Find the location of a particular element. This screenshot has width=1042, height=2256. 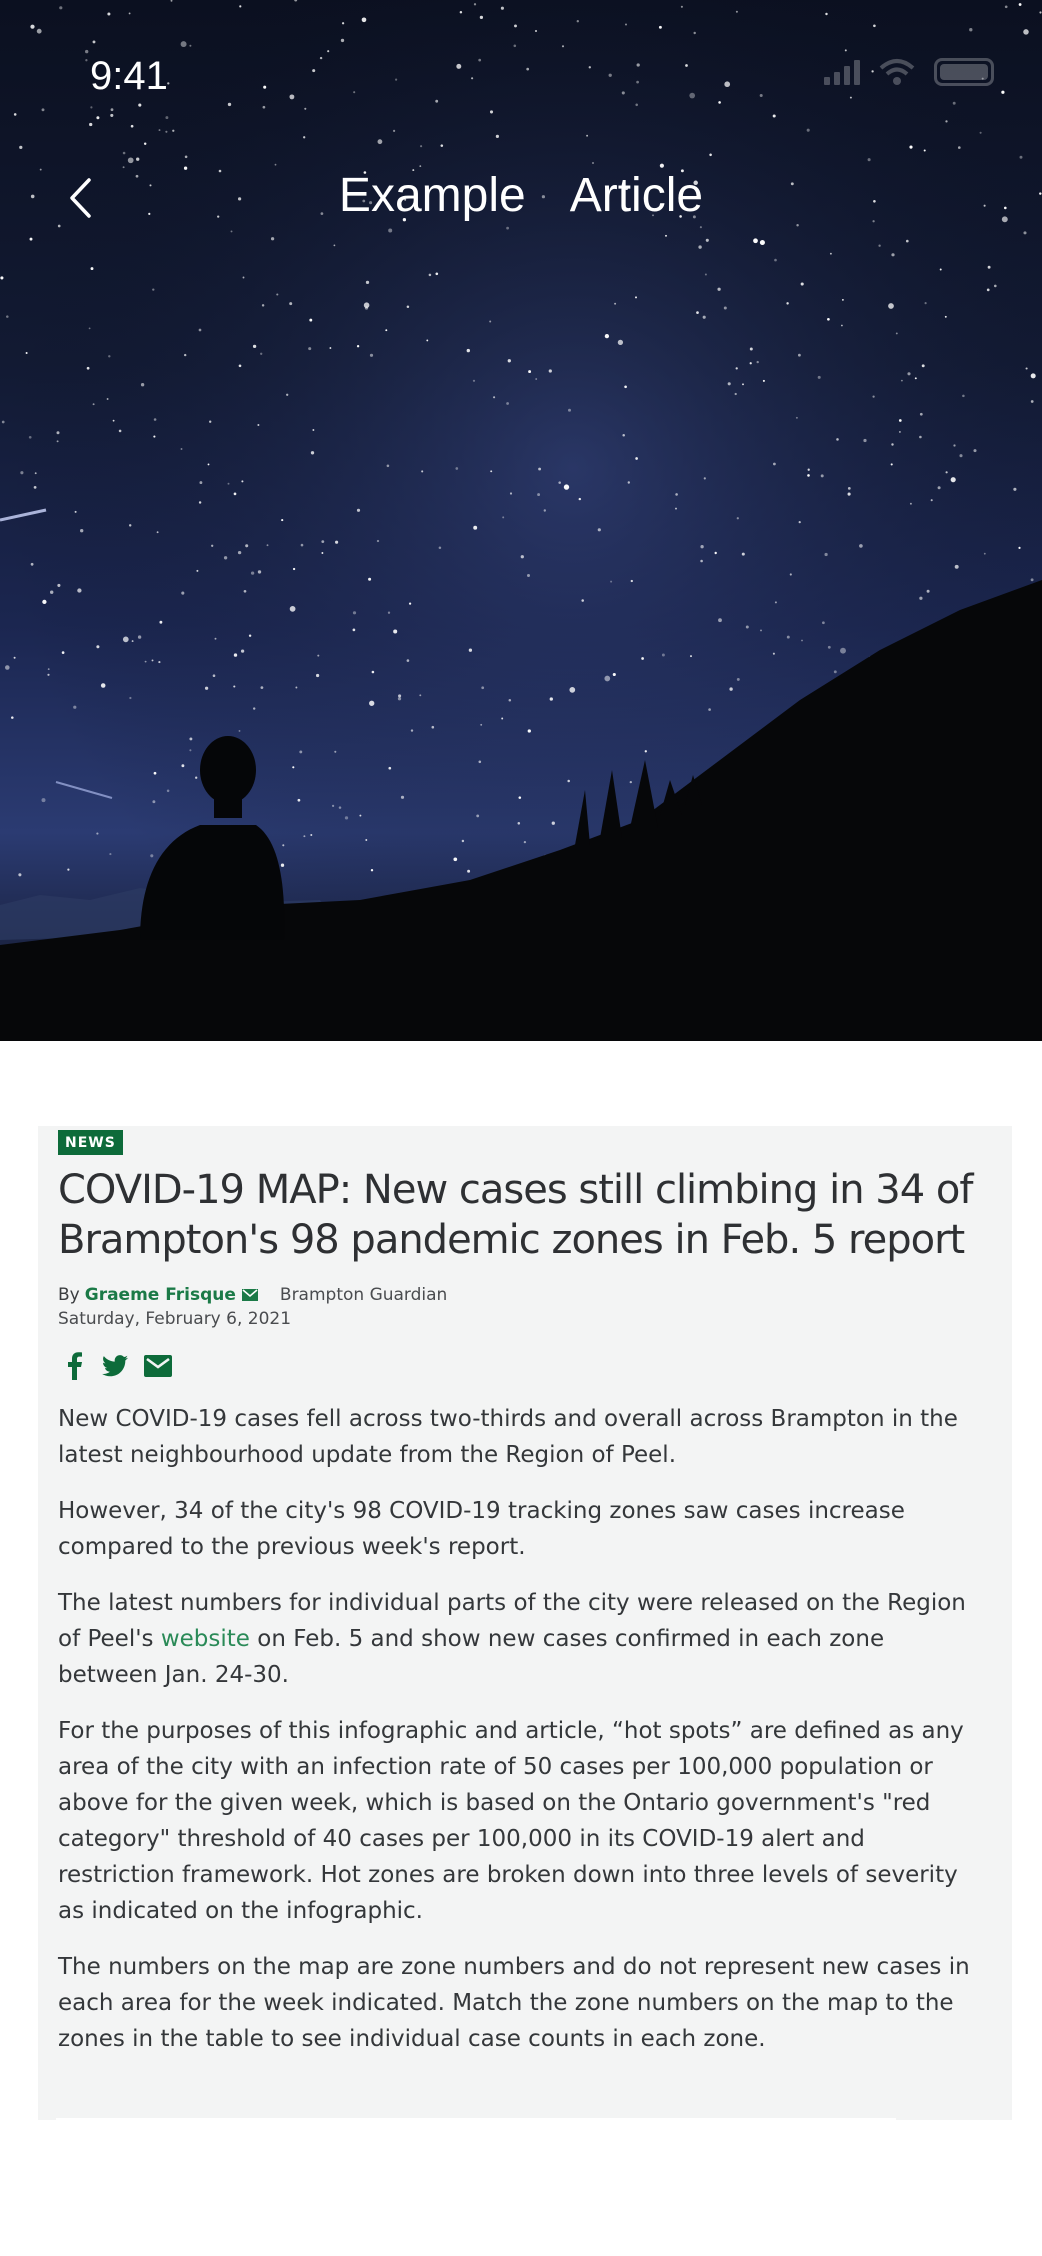

author-email-icon is located at coordinates (249, 1295).